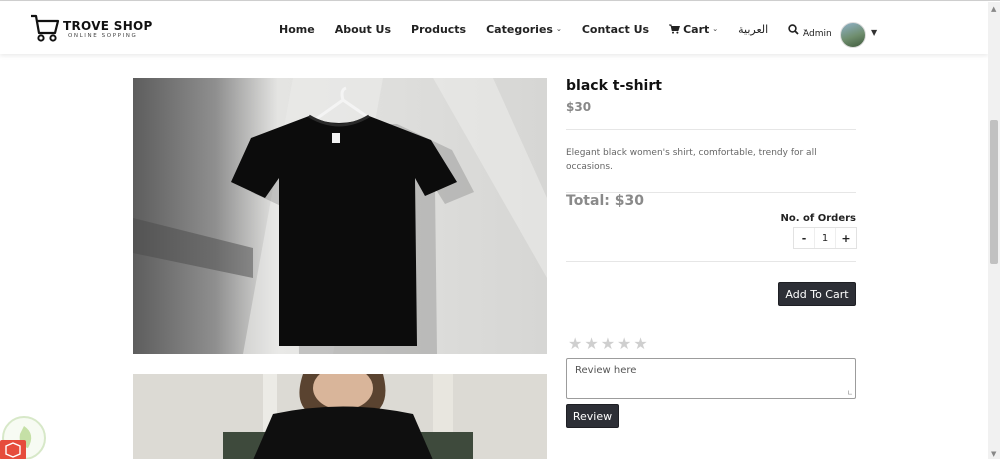 The image size is (1000, 459). What do you see at coordinates (817, 34) in the screenshot?
I see `user-name: Admin` at bounding box center [817, 34].